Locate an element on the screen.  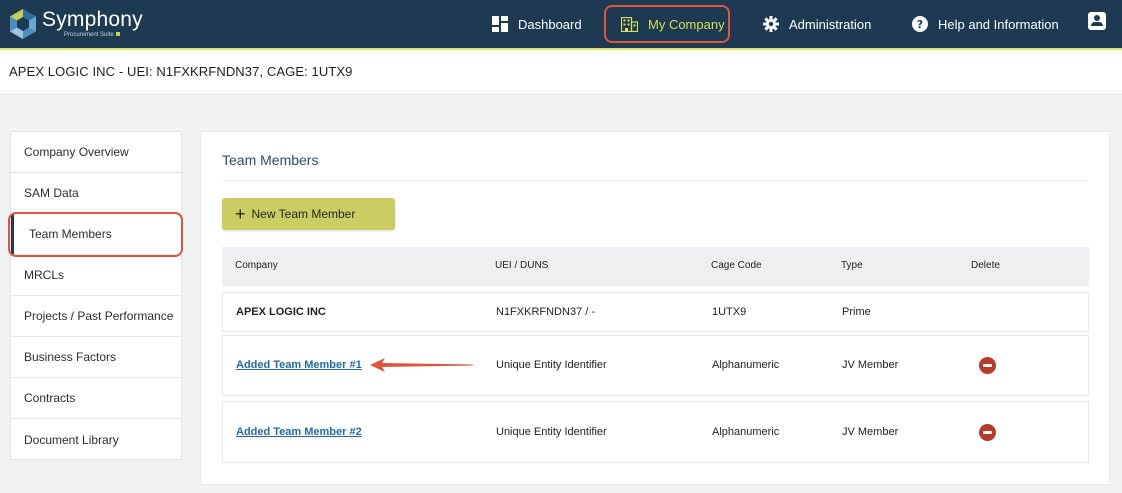
new-team-member-button: + New Team Member is located at coordinates (308, 214).